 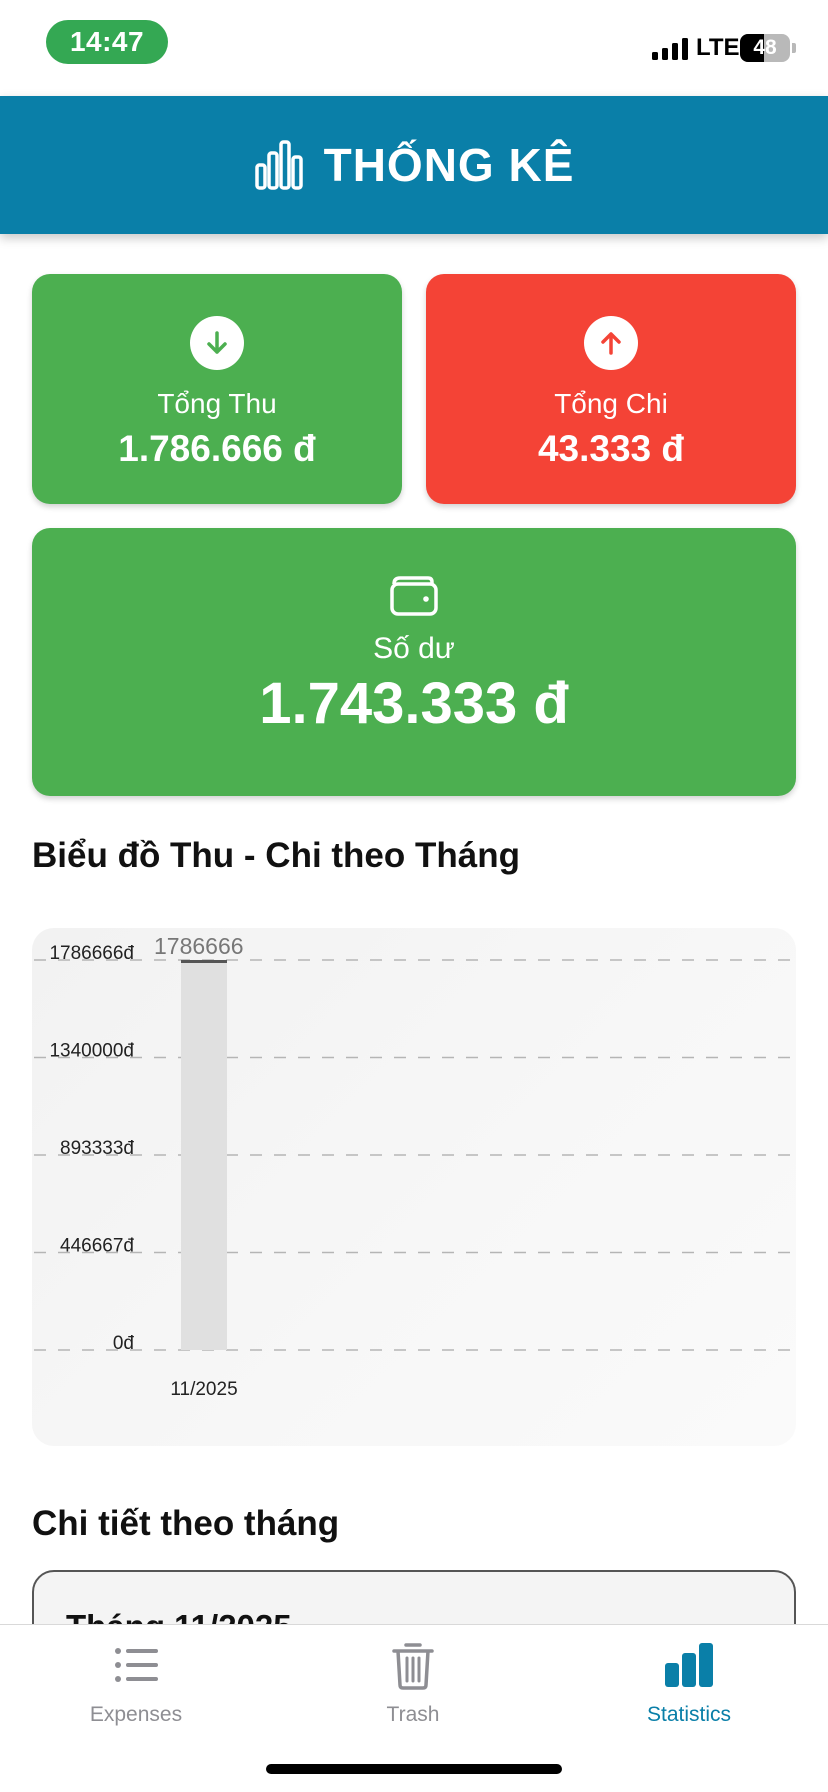 I want to click on balance-card: Số dư 1.743.333 đ, so click(x=414, y=662).